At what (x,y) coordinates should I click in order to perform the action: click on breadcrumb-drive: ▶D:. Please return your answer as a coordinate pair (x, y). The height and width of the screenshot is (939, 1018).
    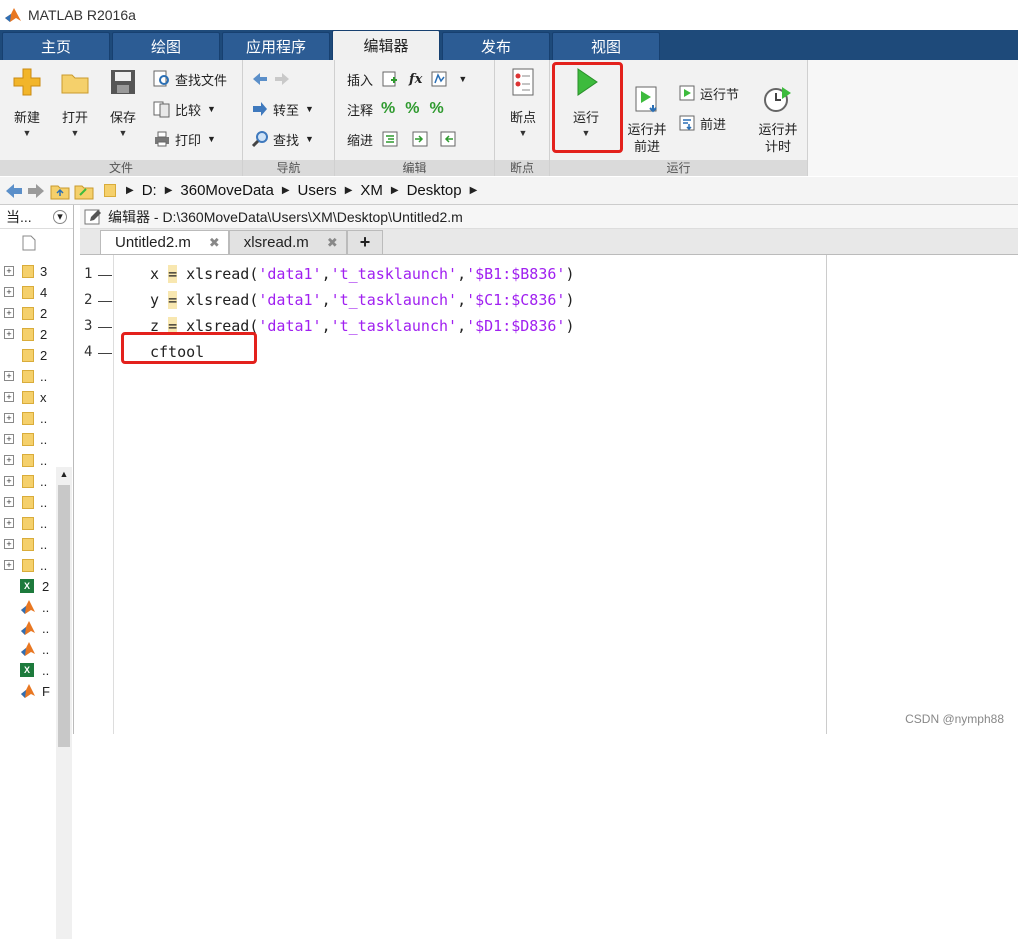
    Looking at the image, I should click on (141, 190).